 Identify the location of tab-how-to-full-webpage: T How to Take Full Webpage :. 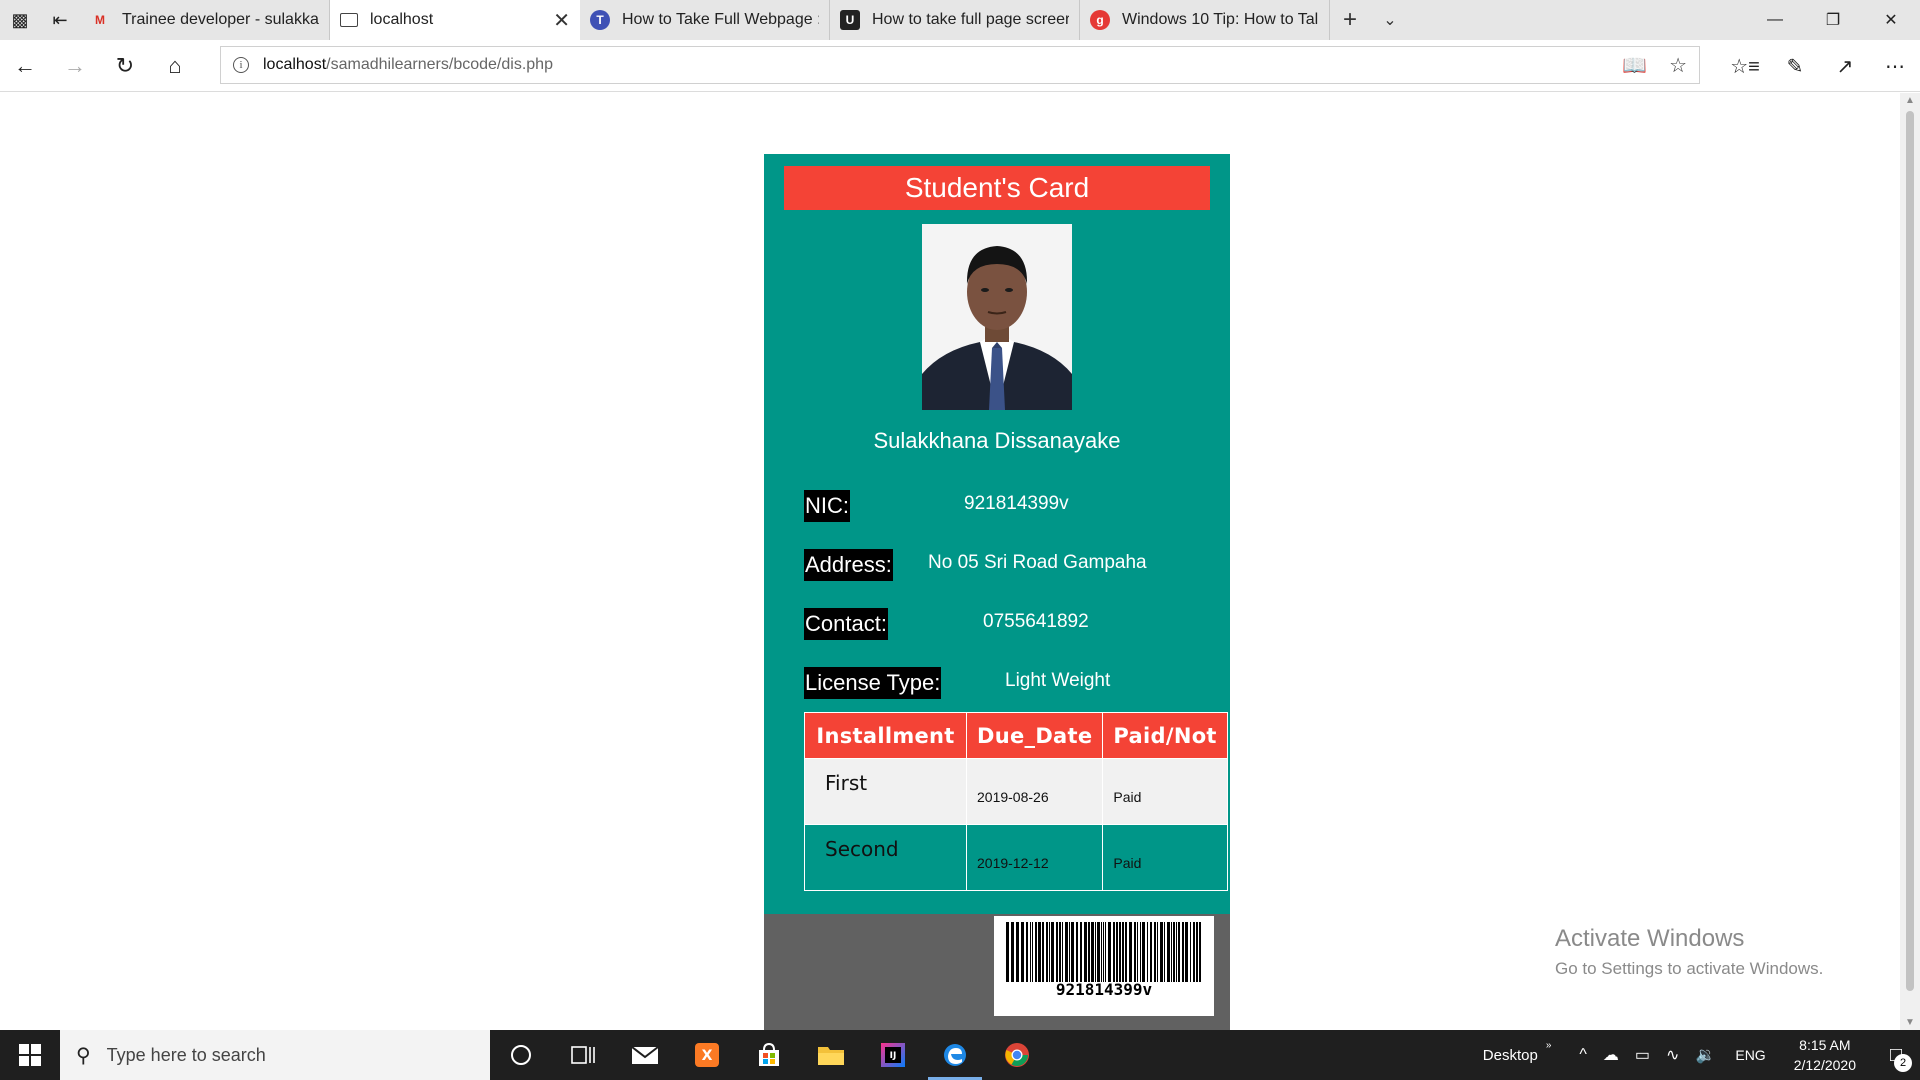
(705, 20).